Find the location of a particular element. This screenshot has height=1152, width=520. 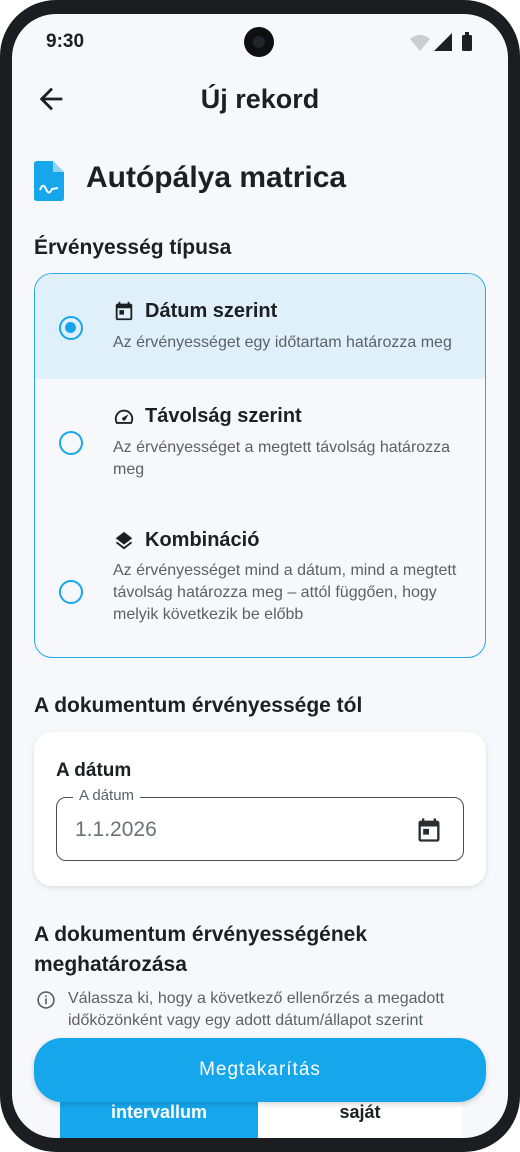

valid-from-heading: A dokumentum érvényessége tól is located at coordinates (198, 705).